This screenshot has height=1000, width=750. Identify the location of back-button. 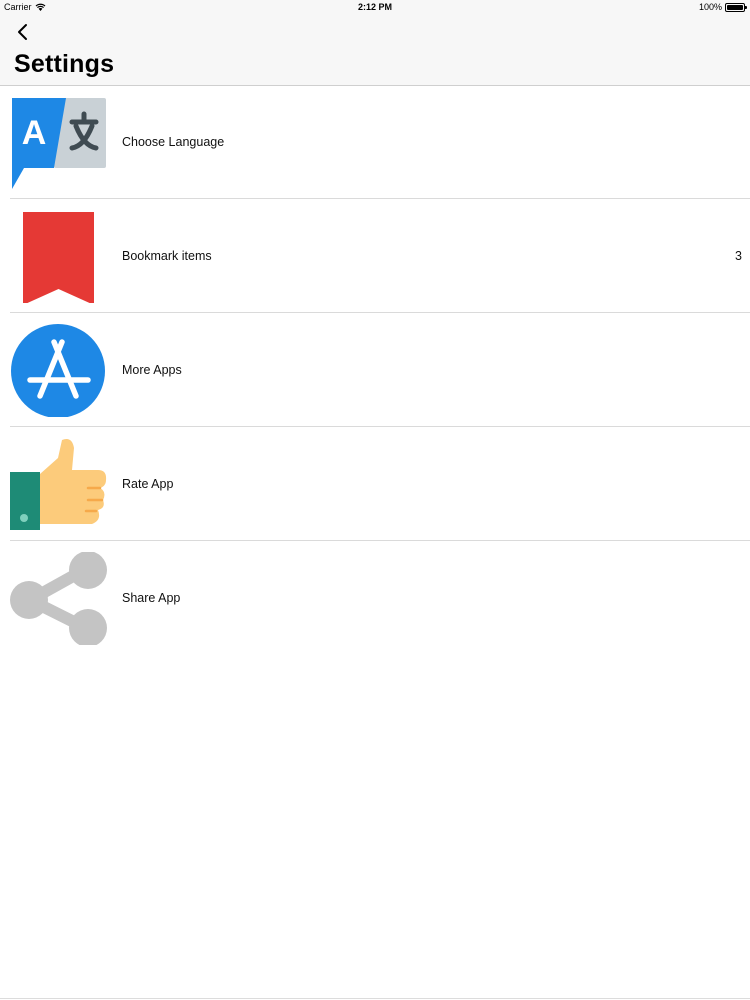
(23, 32).